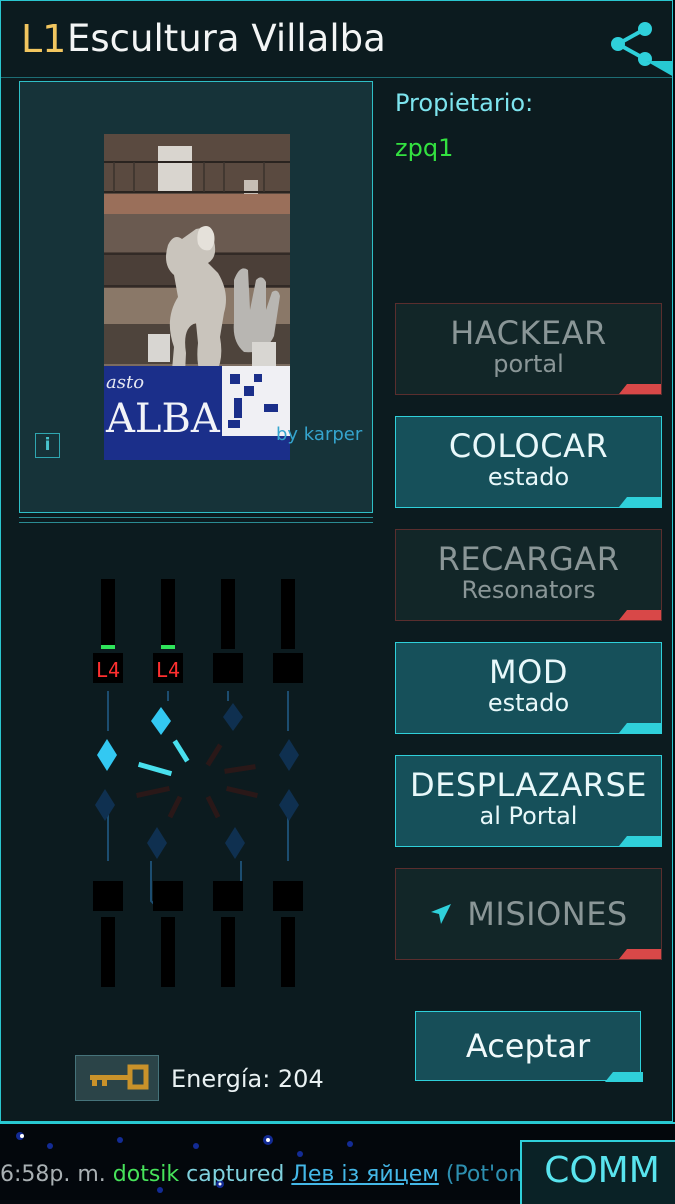 Image resolution: width=675 pixels, height=1204 pixels. What do you see at coordinates (364, 1174) in the screenshot?
I see `comm-portal-link: Лев із яйцем` at bounding box center [364, 1174].